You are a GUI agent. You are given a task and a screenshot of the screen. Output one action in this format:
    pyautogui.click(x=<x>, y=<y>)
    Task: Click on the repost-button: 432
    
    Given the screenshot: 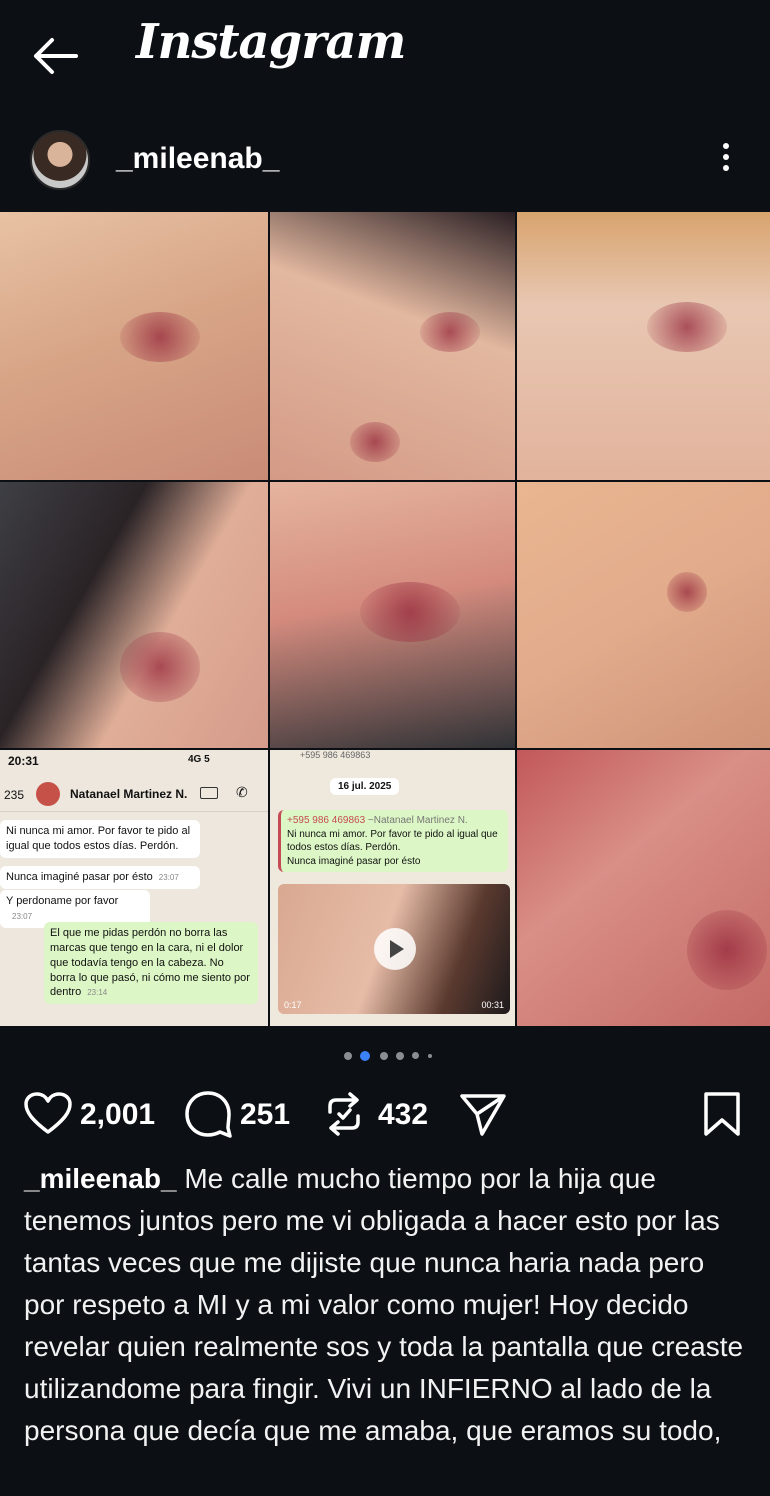 What is the action you would take?
    pyautogui.click(x=385, y=1114)
    